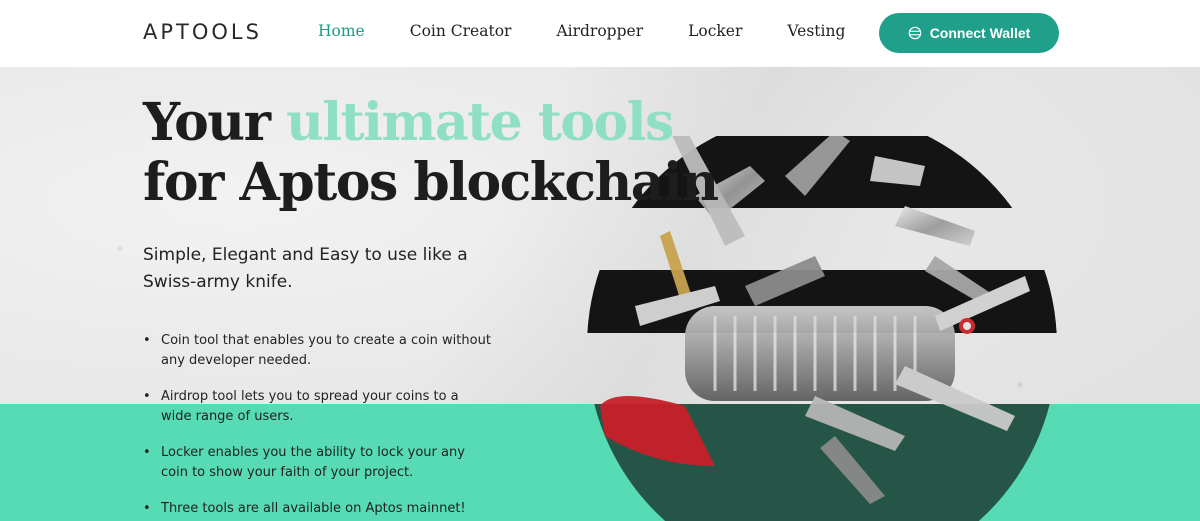  Describe the element at coordinates (480, 122) in the screenshot. I see `headline-accent: ultimate tools` at that location.